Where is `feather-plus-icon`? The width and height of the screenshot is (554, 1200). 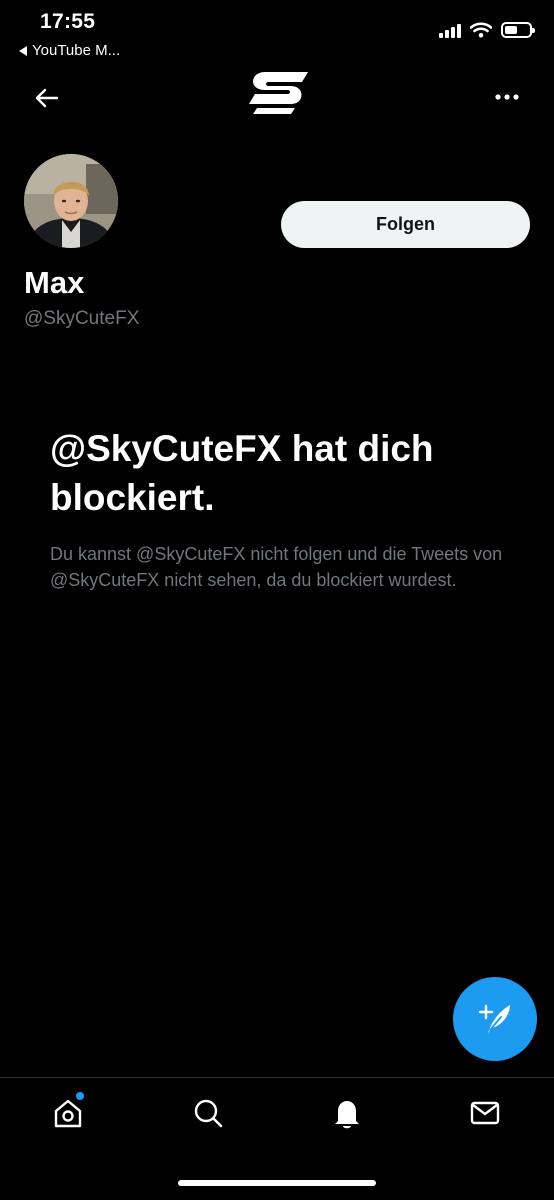 feather-plus-icon is located at coordinates (494, 1018).